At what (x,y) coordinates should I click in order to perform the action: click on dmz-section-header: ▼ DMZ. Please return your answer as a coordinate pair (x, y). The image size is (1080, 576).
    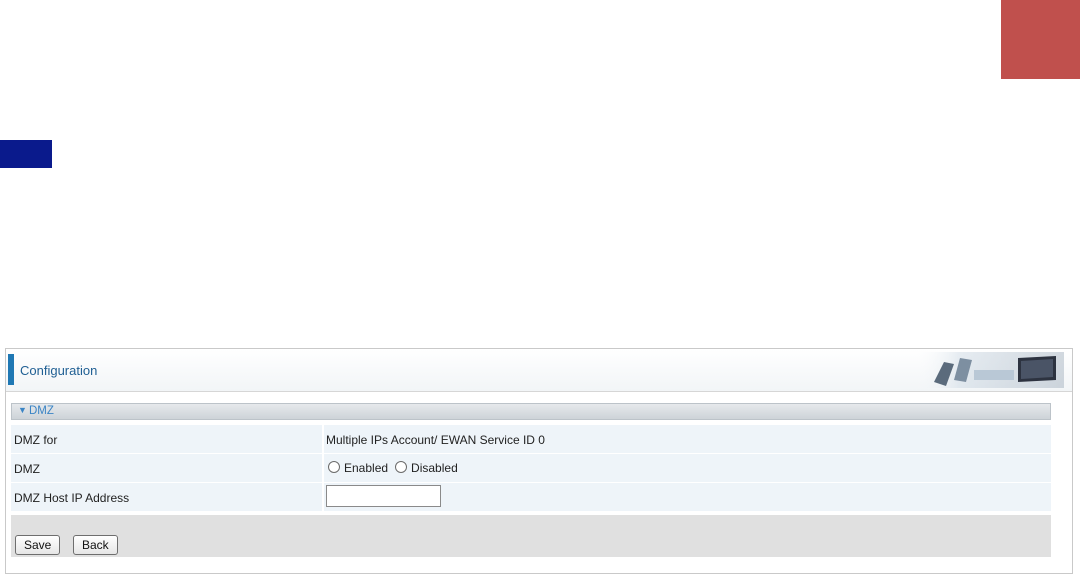
    Looking at the image, I should click on (531, 411).